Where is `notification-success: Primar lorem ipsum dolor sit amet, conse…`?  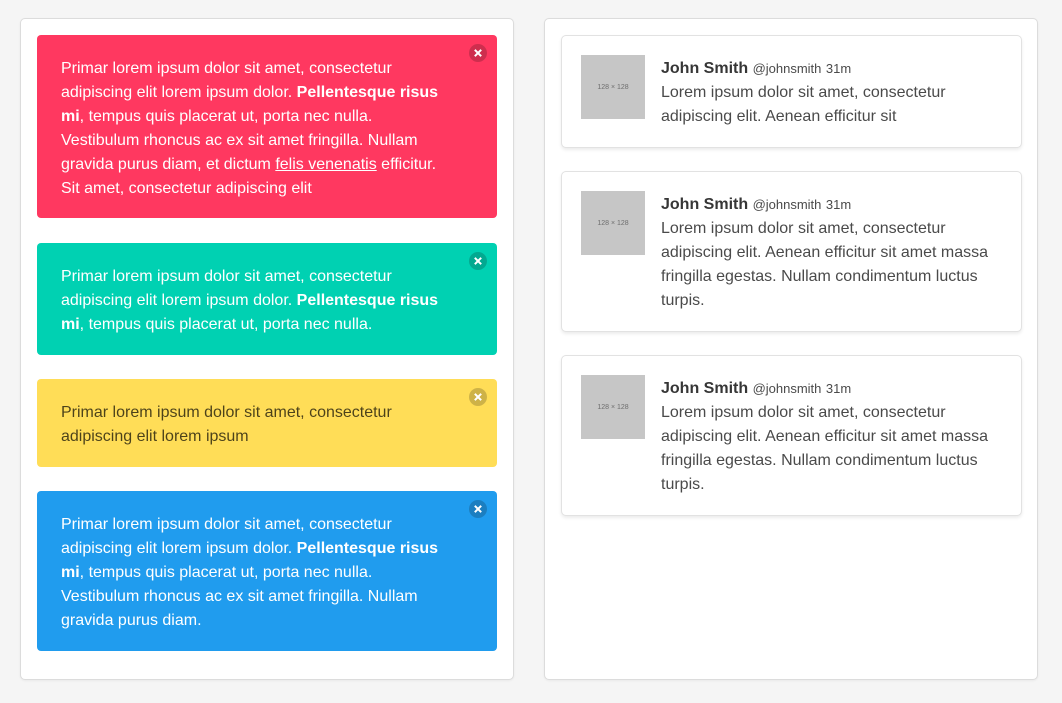 notification-success: Primar lorem ipsum dolor sit amet, conse… is located at coordinates (267, 299).